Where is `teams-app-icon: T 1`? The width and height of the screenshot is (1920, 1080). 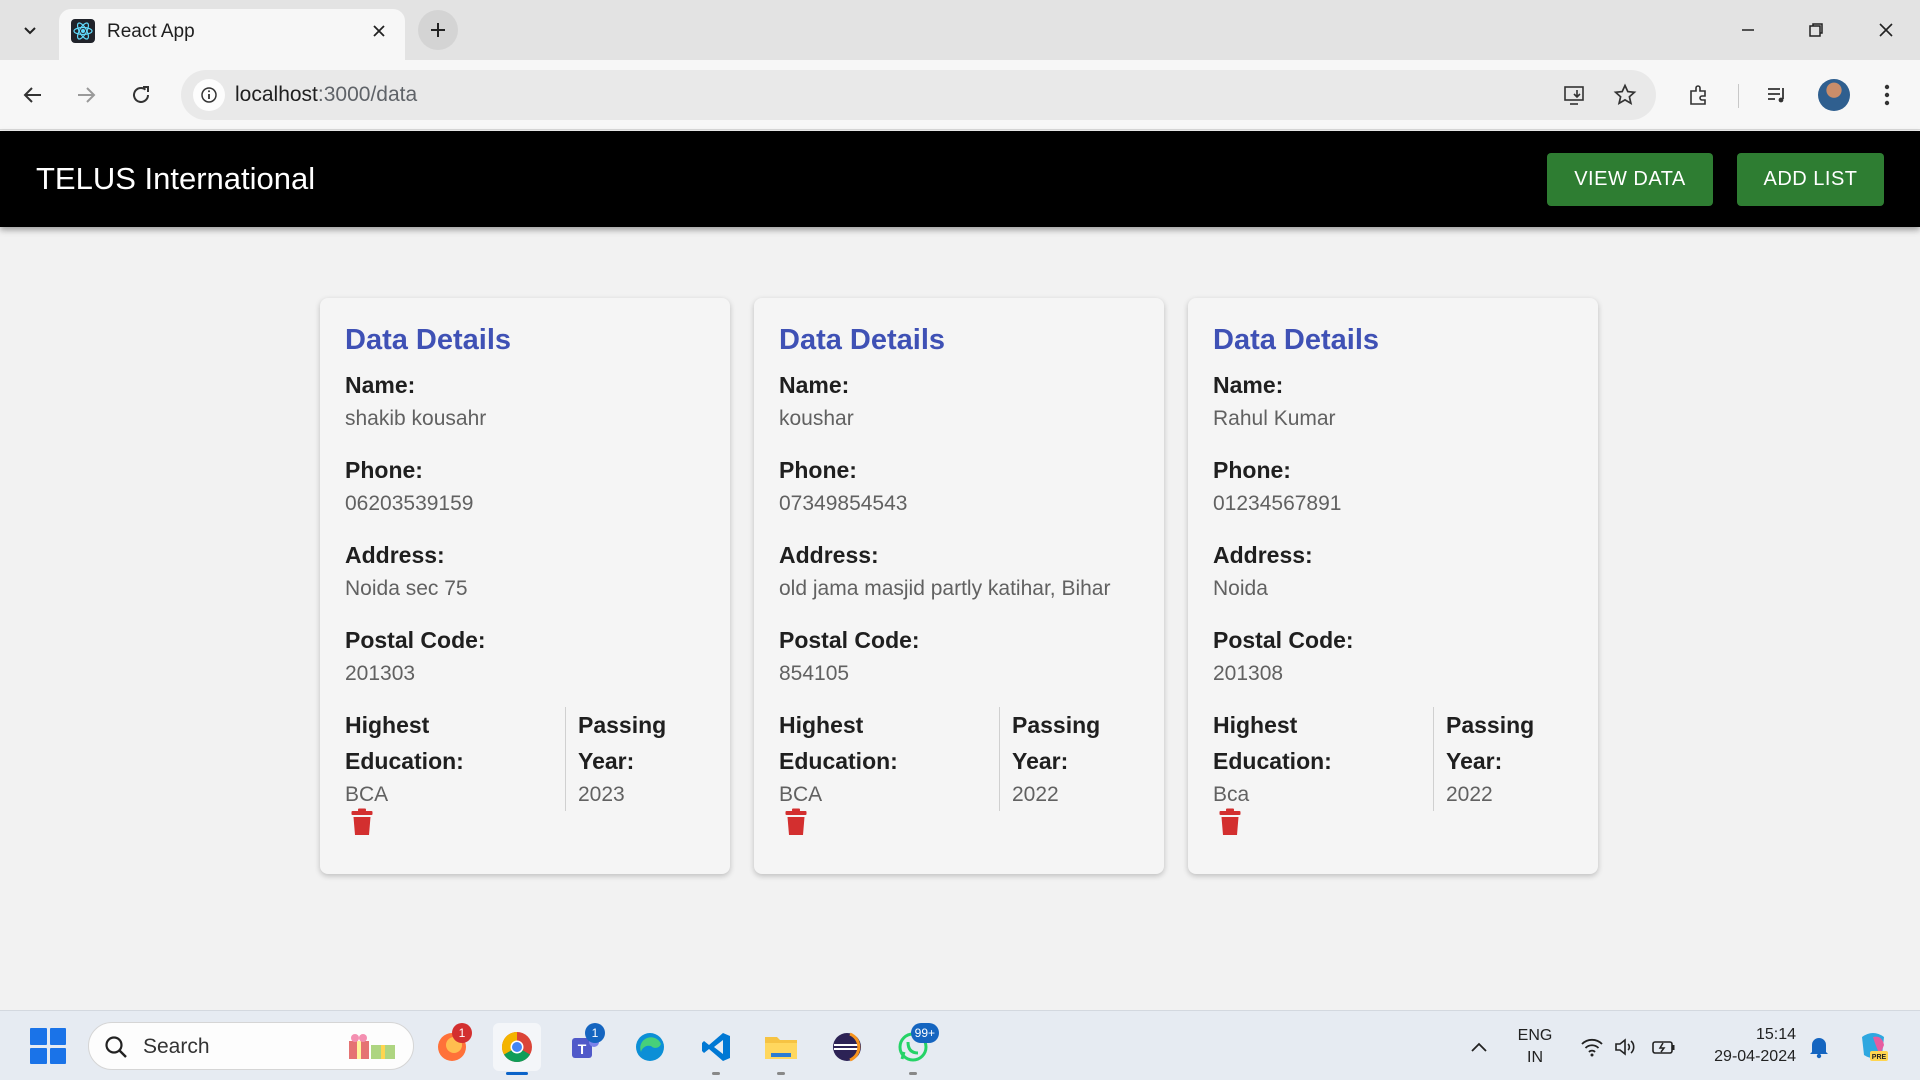 teams-app-icon: T 1 is located at coordinates (585, 1047).